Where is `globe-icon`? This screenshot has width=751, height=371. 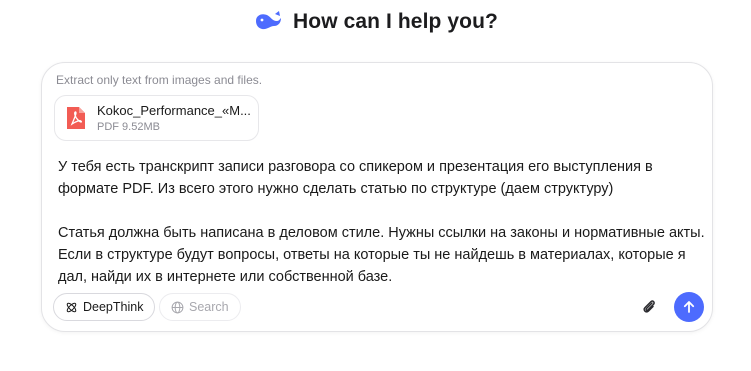
globe-icon is located at coordinates (177, 307).